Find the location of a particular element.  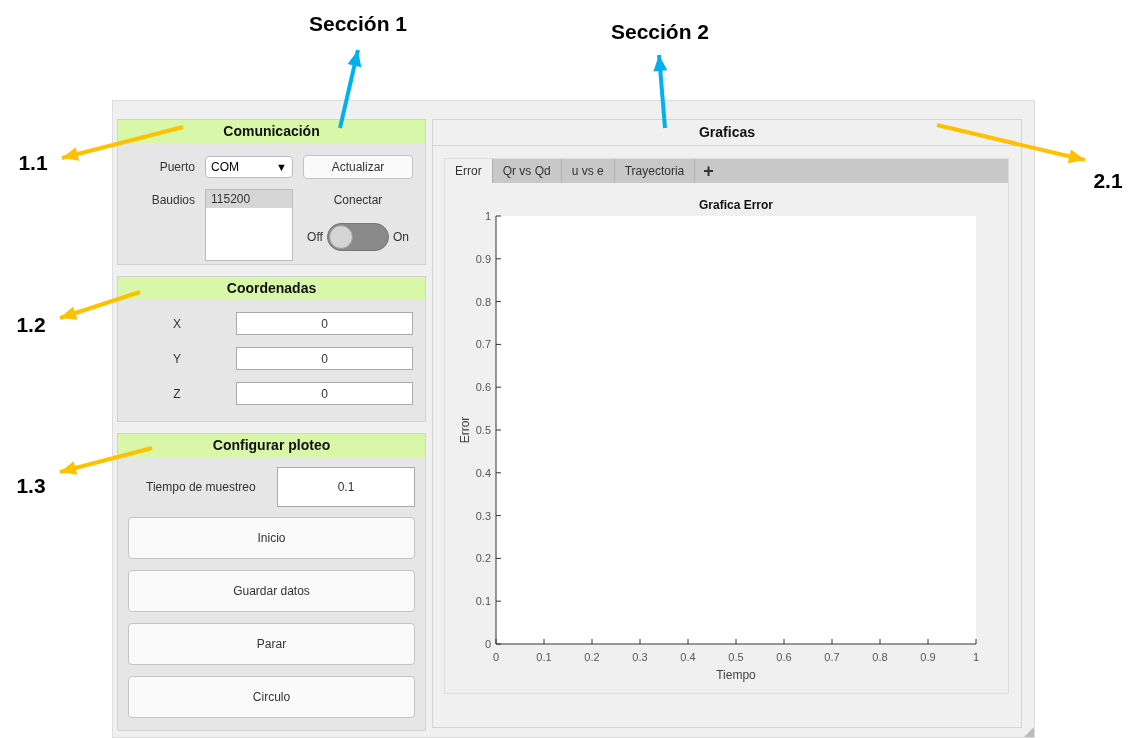

sample-time-field: 0.1 is located at coordinates (346, 487).